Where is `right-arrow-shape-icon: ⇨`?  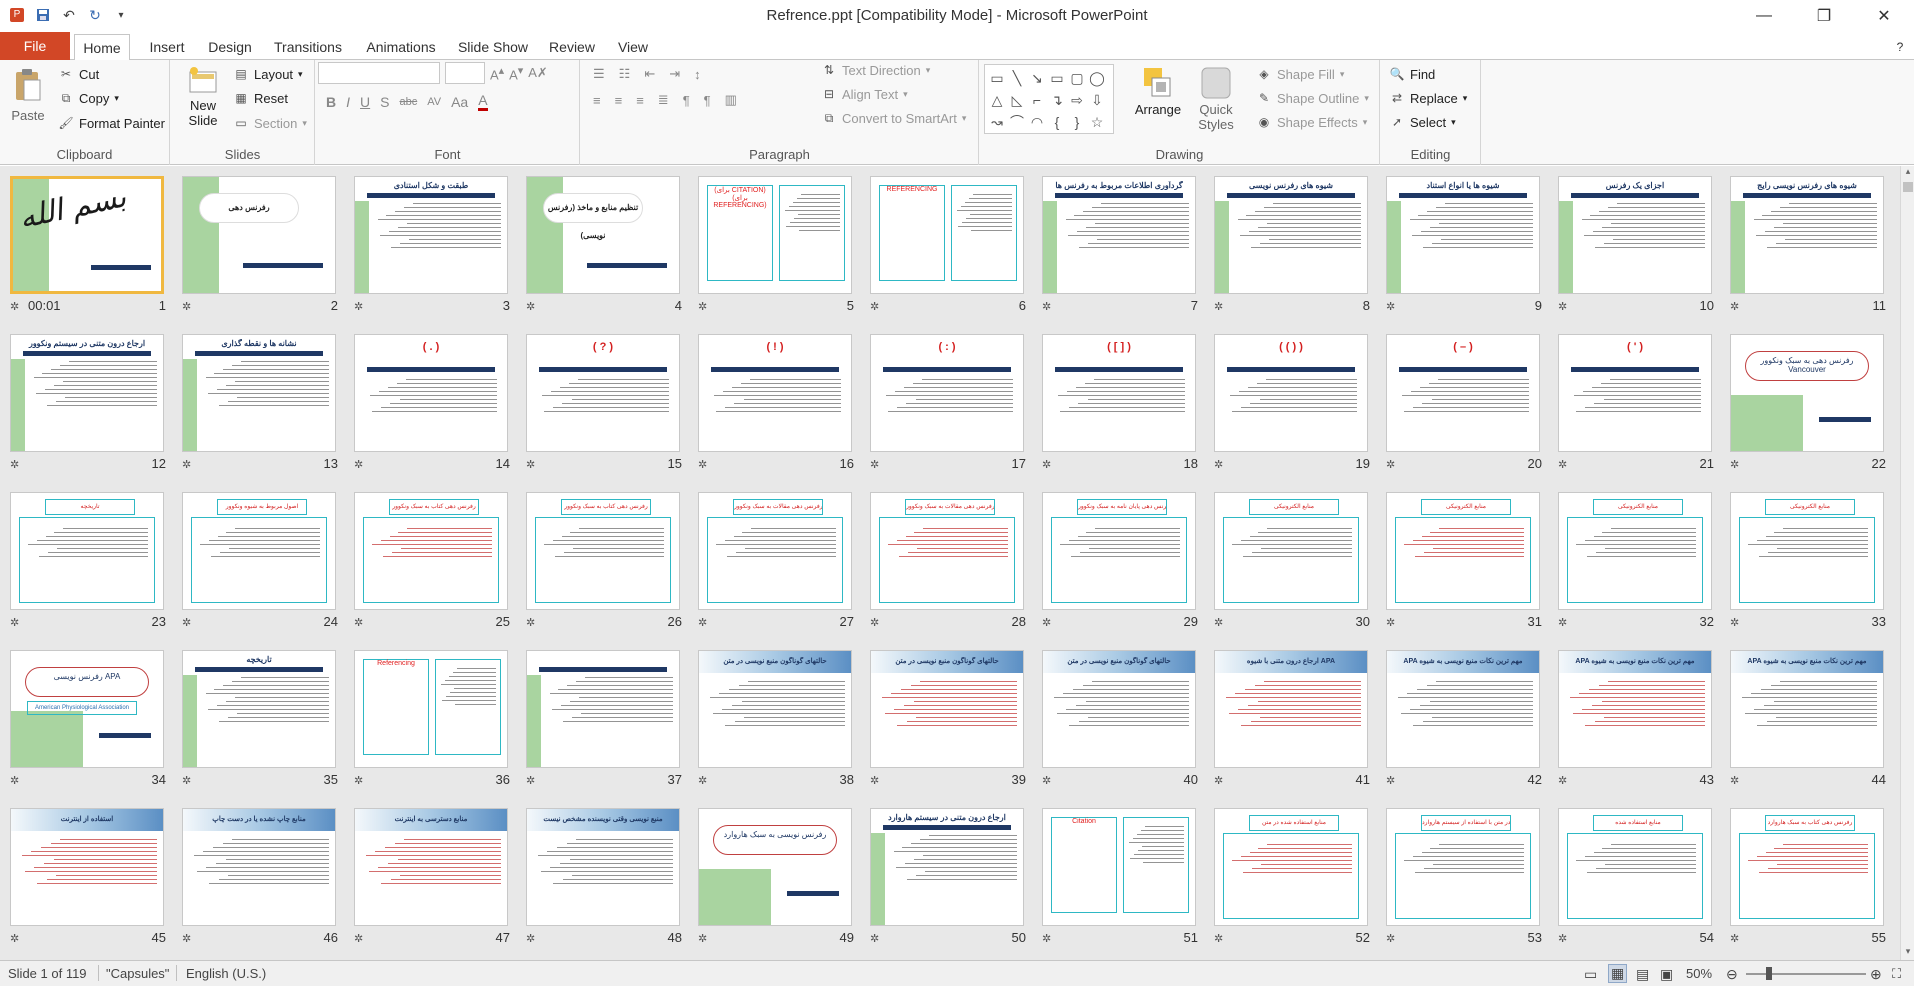
right-arrow-shape-icon: ⇨ is located at coordinates (1077, 100).